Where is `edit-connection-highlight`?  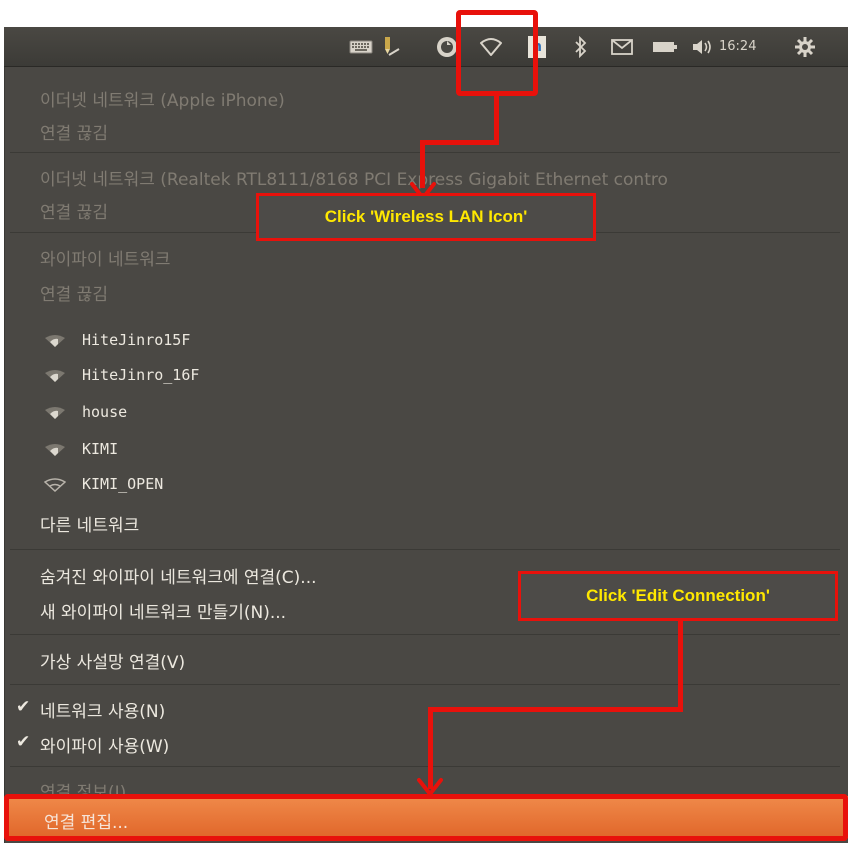 edit-connection-highlight is located at coordinates (426, 817).